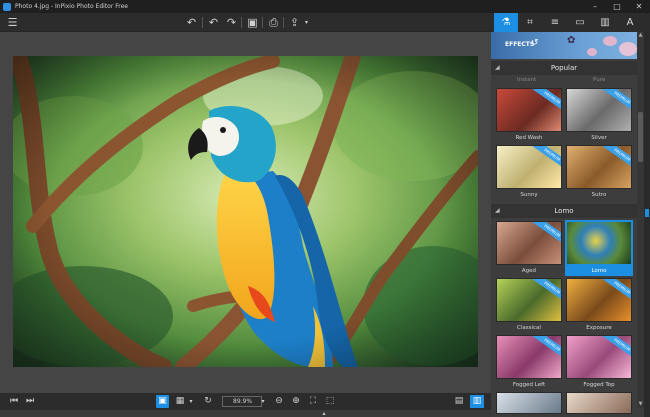  I want to click on effect-thumb-fogged-left: PREMIUM, so click(529, 357).